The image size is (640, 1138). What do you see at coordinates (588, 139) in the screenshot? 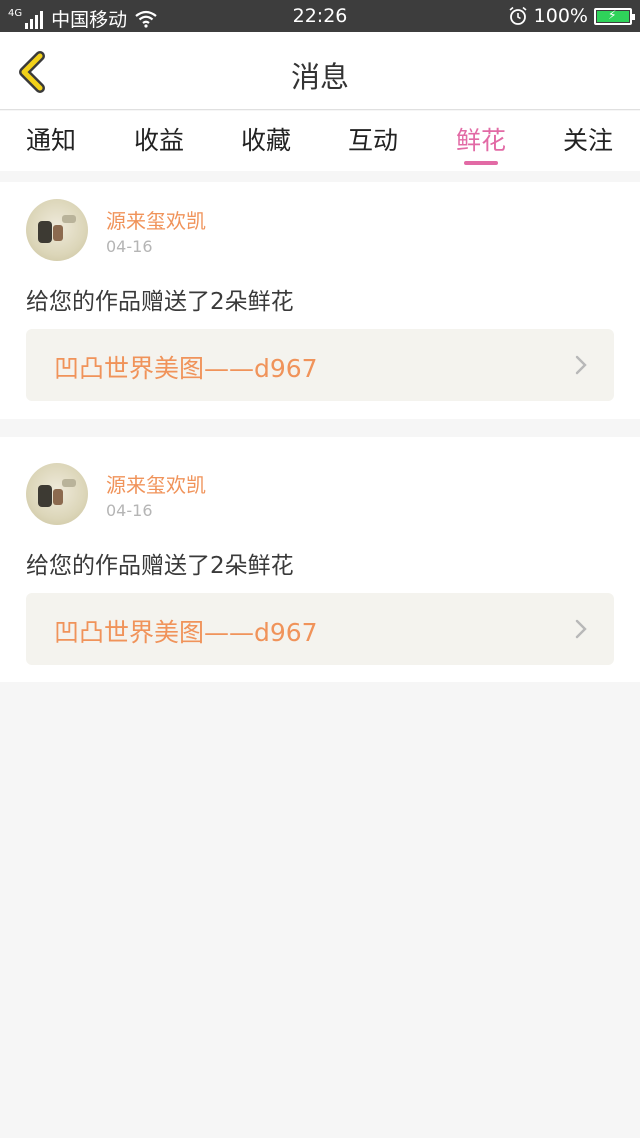
I see `tab-follow: 关注` at bounding box center [588, 139].